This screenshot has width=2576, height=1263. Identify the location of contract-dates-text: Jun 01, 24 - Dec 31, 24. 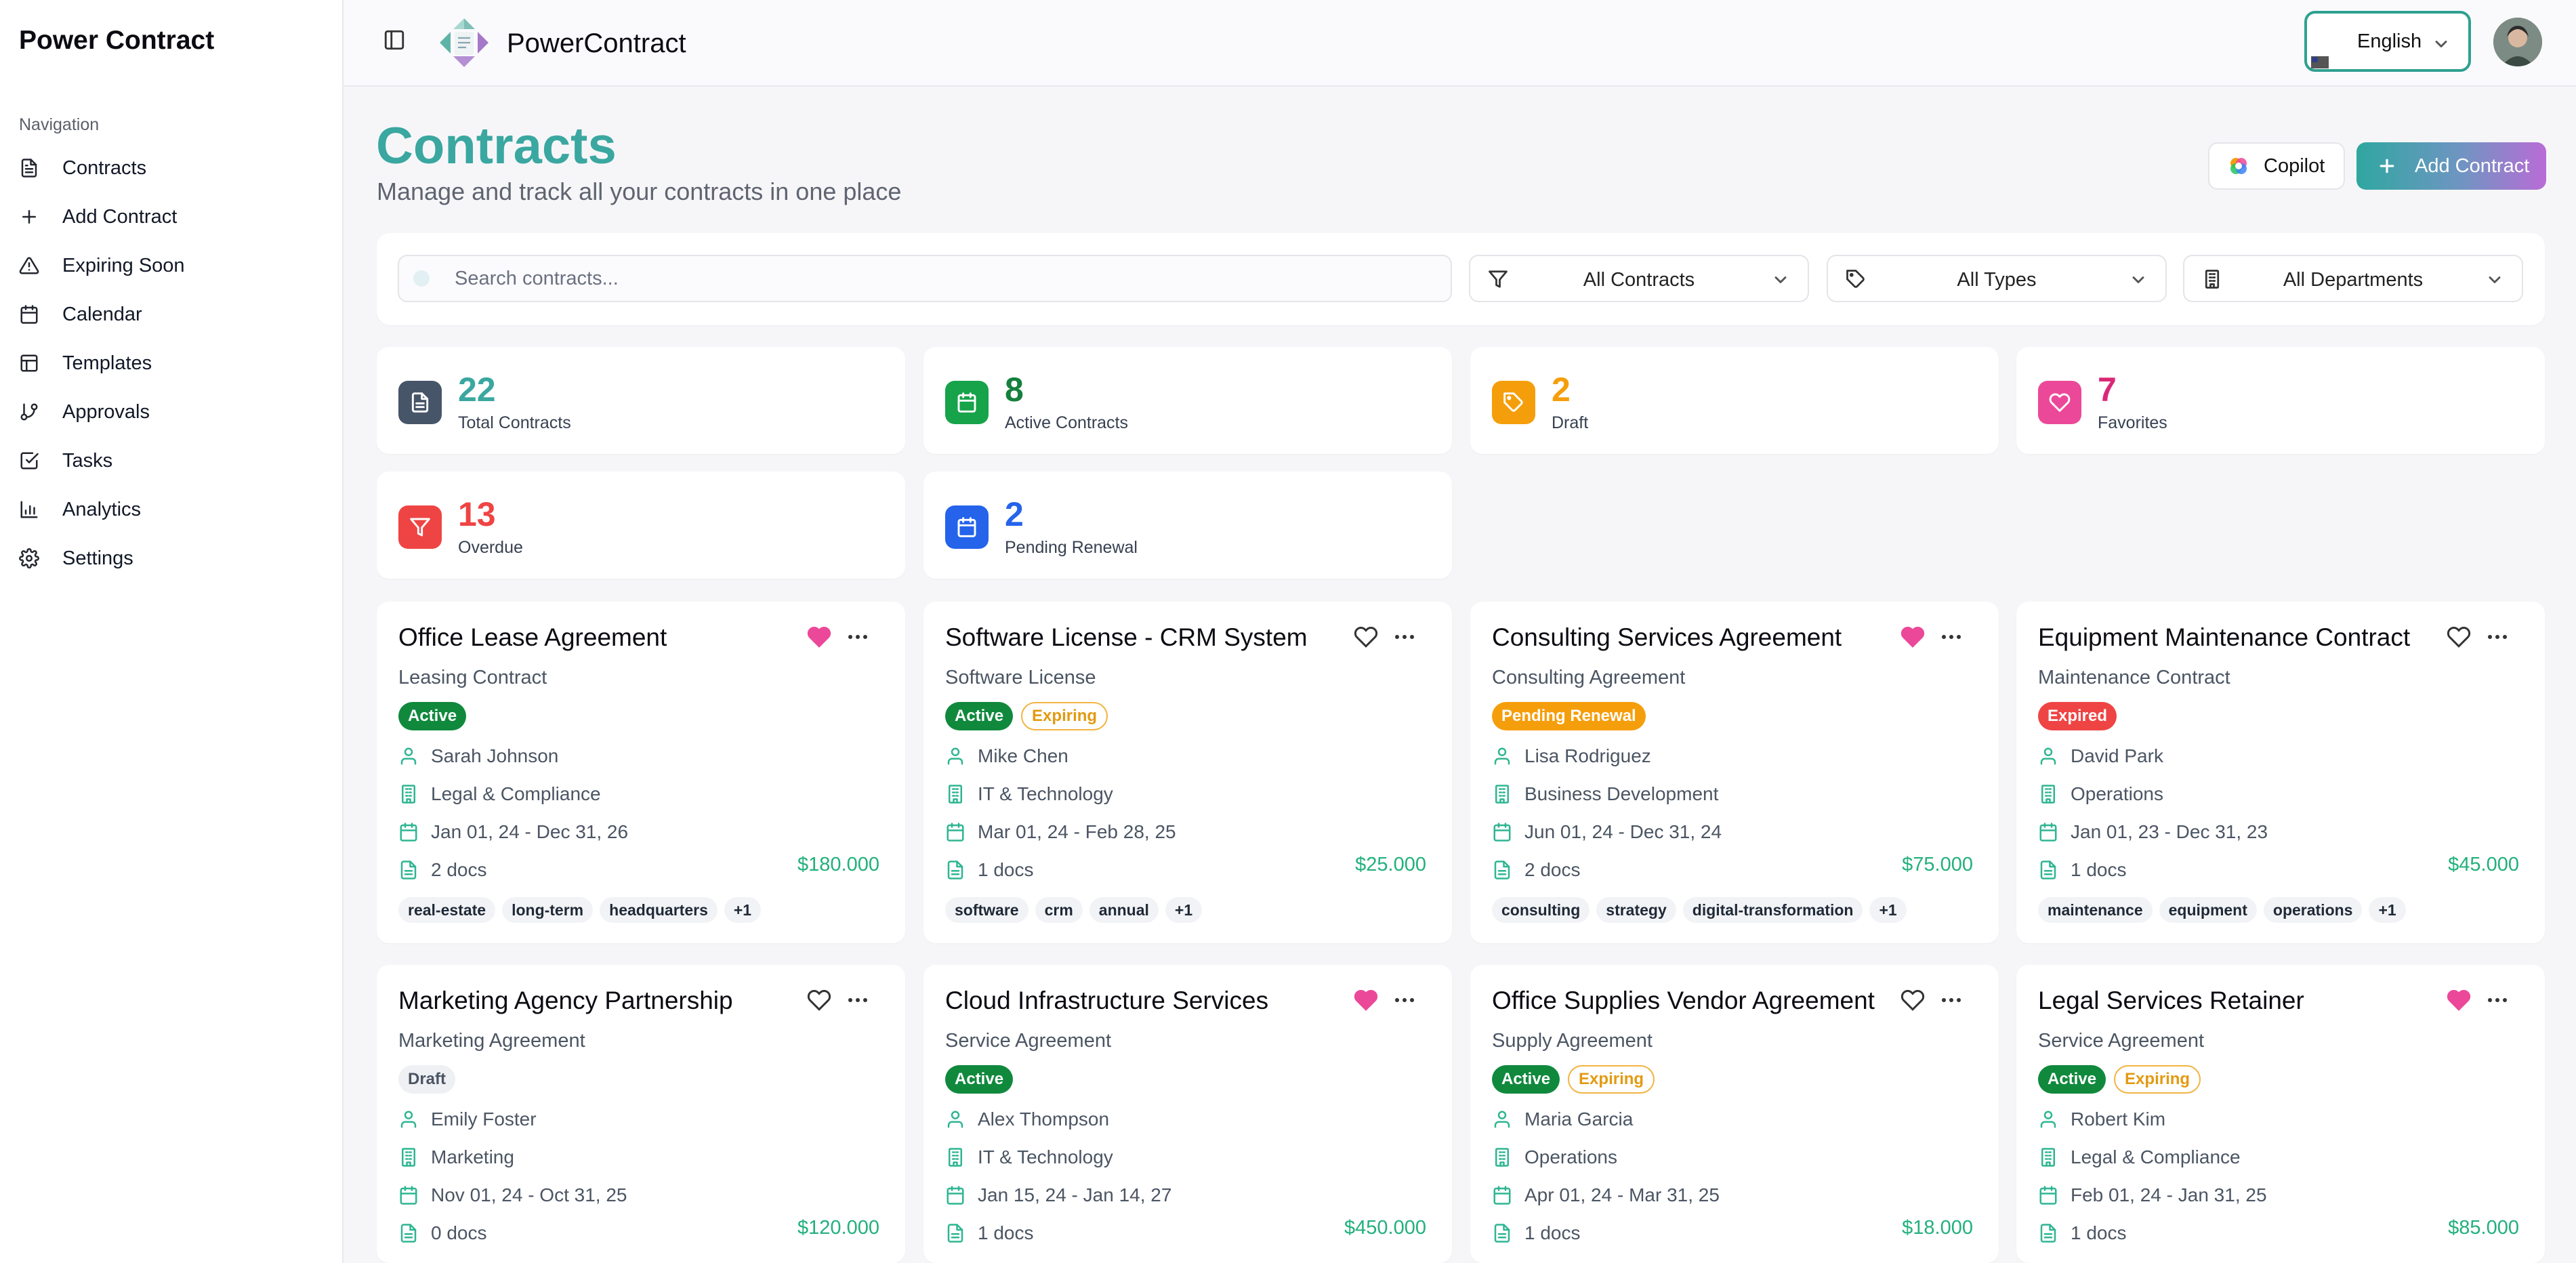
(1623, 831).